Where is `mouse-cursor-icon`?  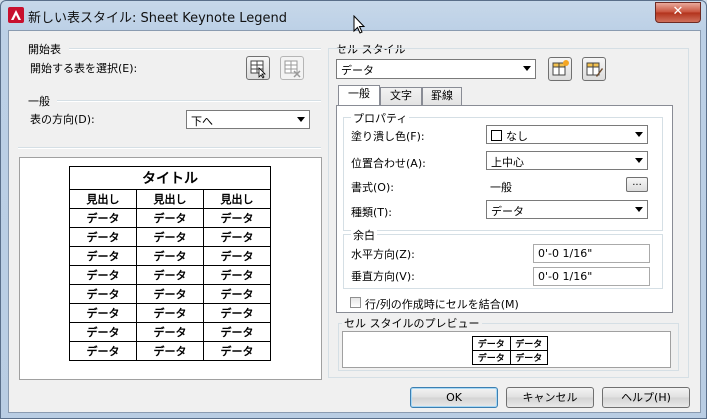
mouse-cursor-icon is located at coordinates (359, 24).